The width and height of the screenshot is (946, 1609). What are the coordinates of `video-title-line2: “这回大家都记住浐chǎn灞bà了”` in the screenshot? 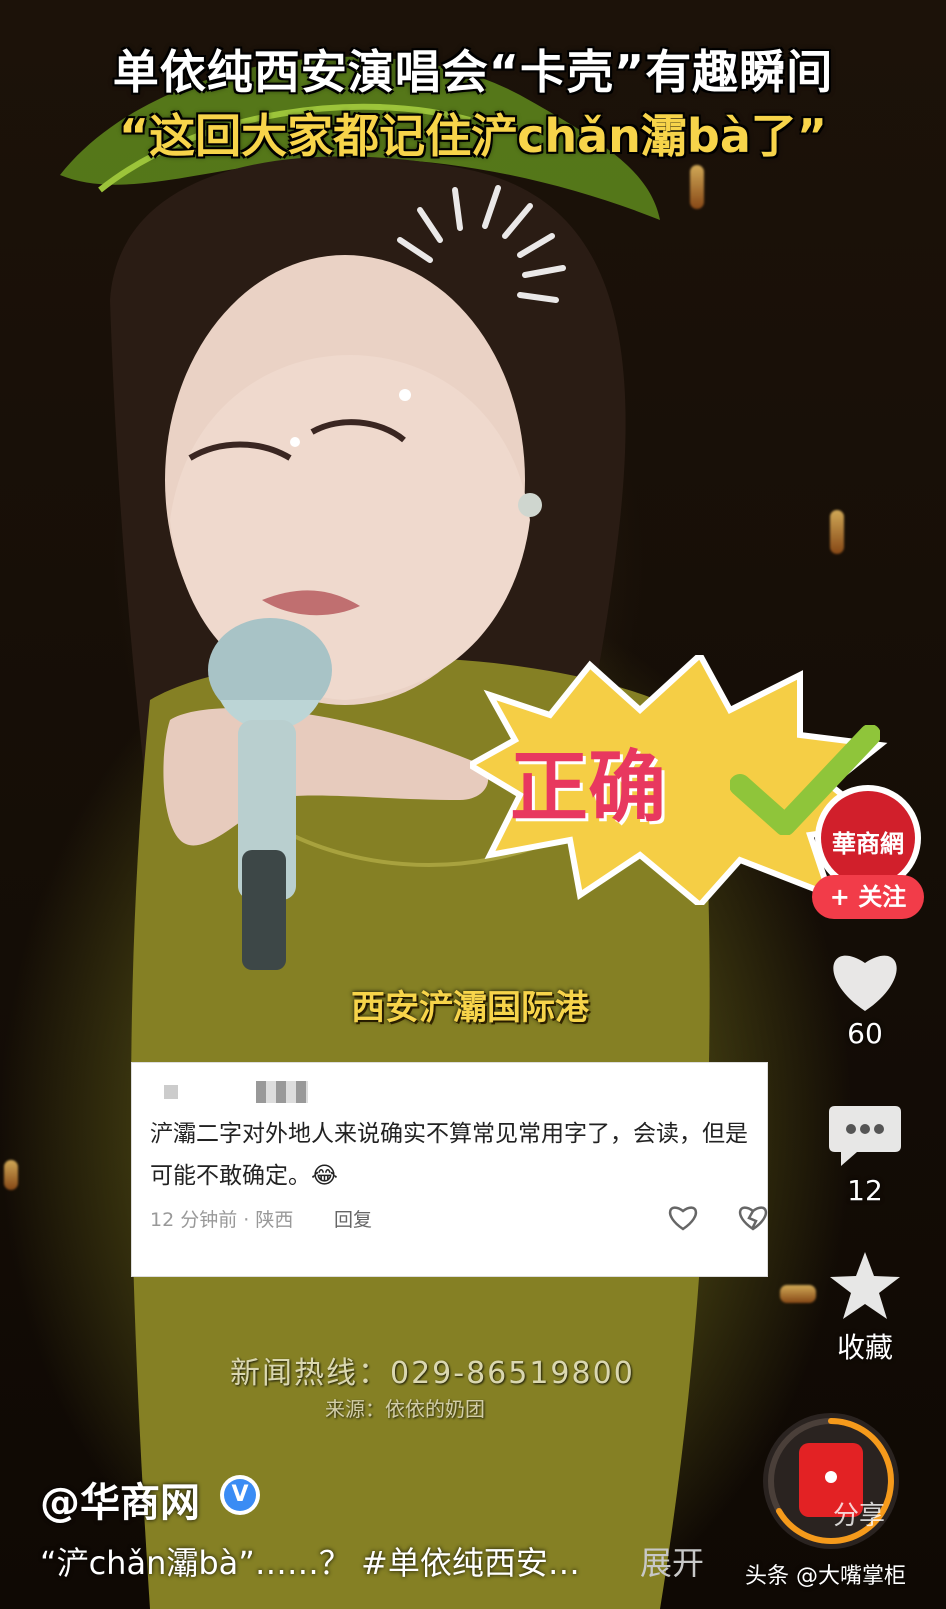 It's located at (473, 136).